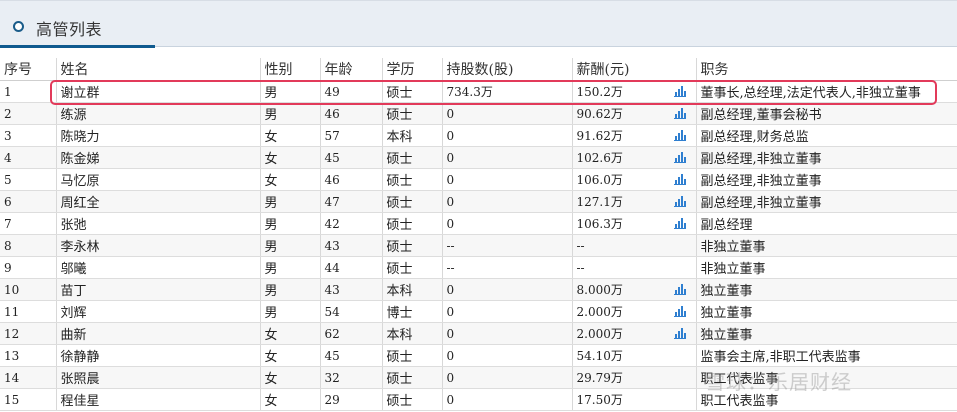 This screenshot has height=412, width=957. What do you see at coordinates (634, 289) in the screenshot?
I see `row-salary: 8.000万` at bounding box center [634, 289].